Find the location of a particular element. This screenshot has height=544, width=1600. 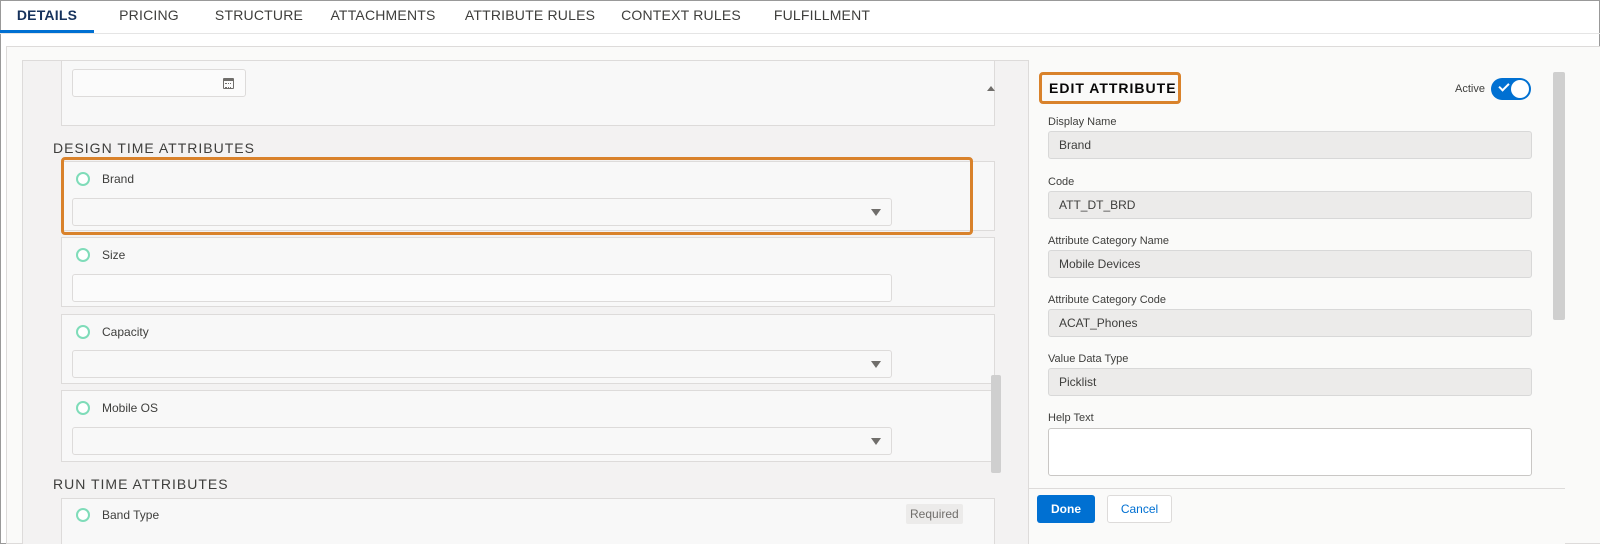

capacity-select is located at coordinates (482, 364).